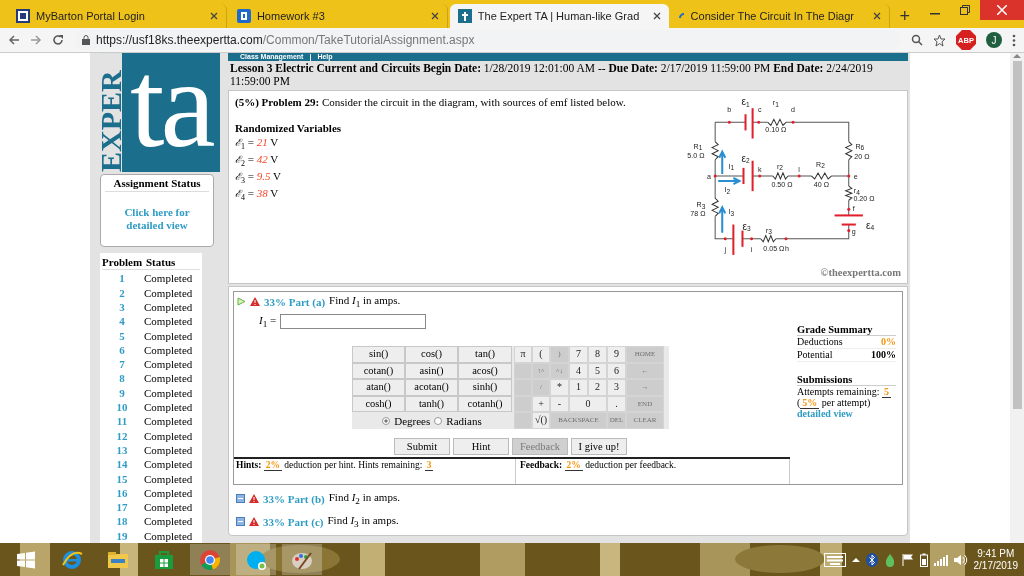  What do you see at coordinates (994, 40) in the screenshot?
I see `profile-avatar: J` at bounding box center [994, 40].